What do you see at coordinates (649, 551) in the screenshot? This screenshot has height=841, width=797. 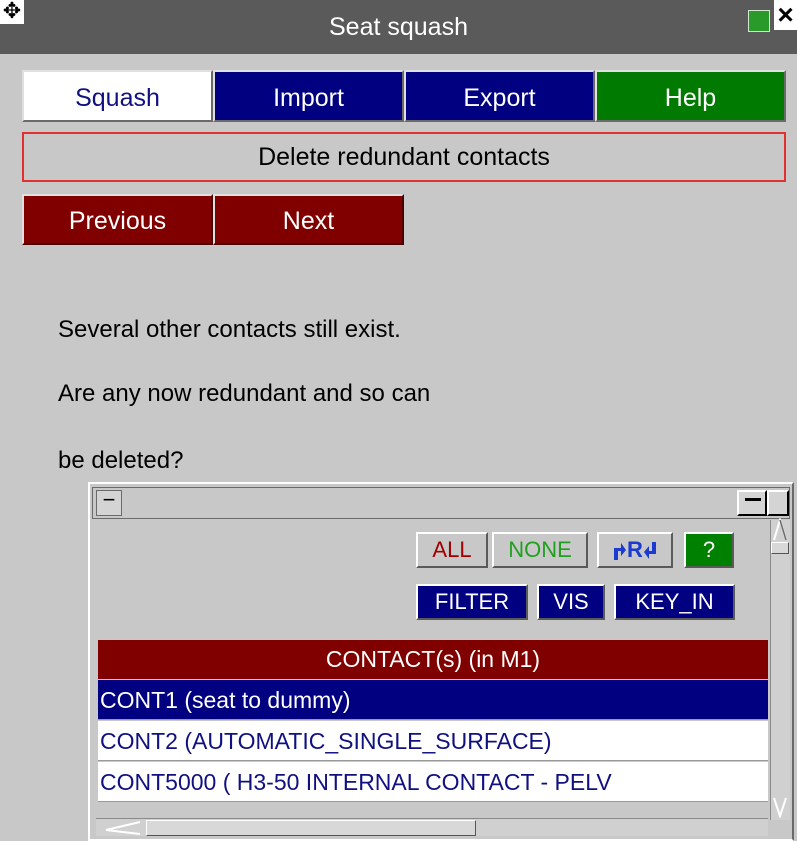 I see `reverse-arrow-right-icon` at bounding box center [649, 551].